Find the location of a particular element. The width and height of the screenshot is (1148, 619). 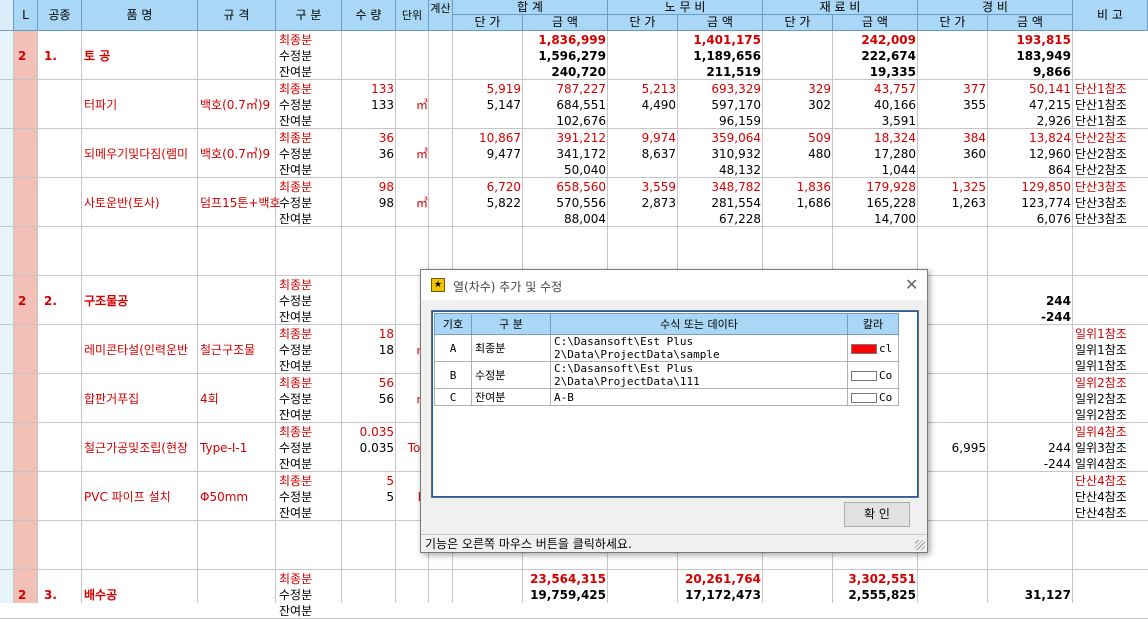

header-mat-danga: 단 가 is located at coordinates (798, 23).